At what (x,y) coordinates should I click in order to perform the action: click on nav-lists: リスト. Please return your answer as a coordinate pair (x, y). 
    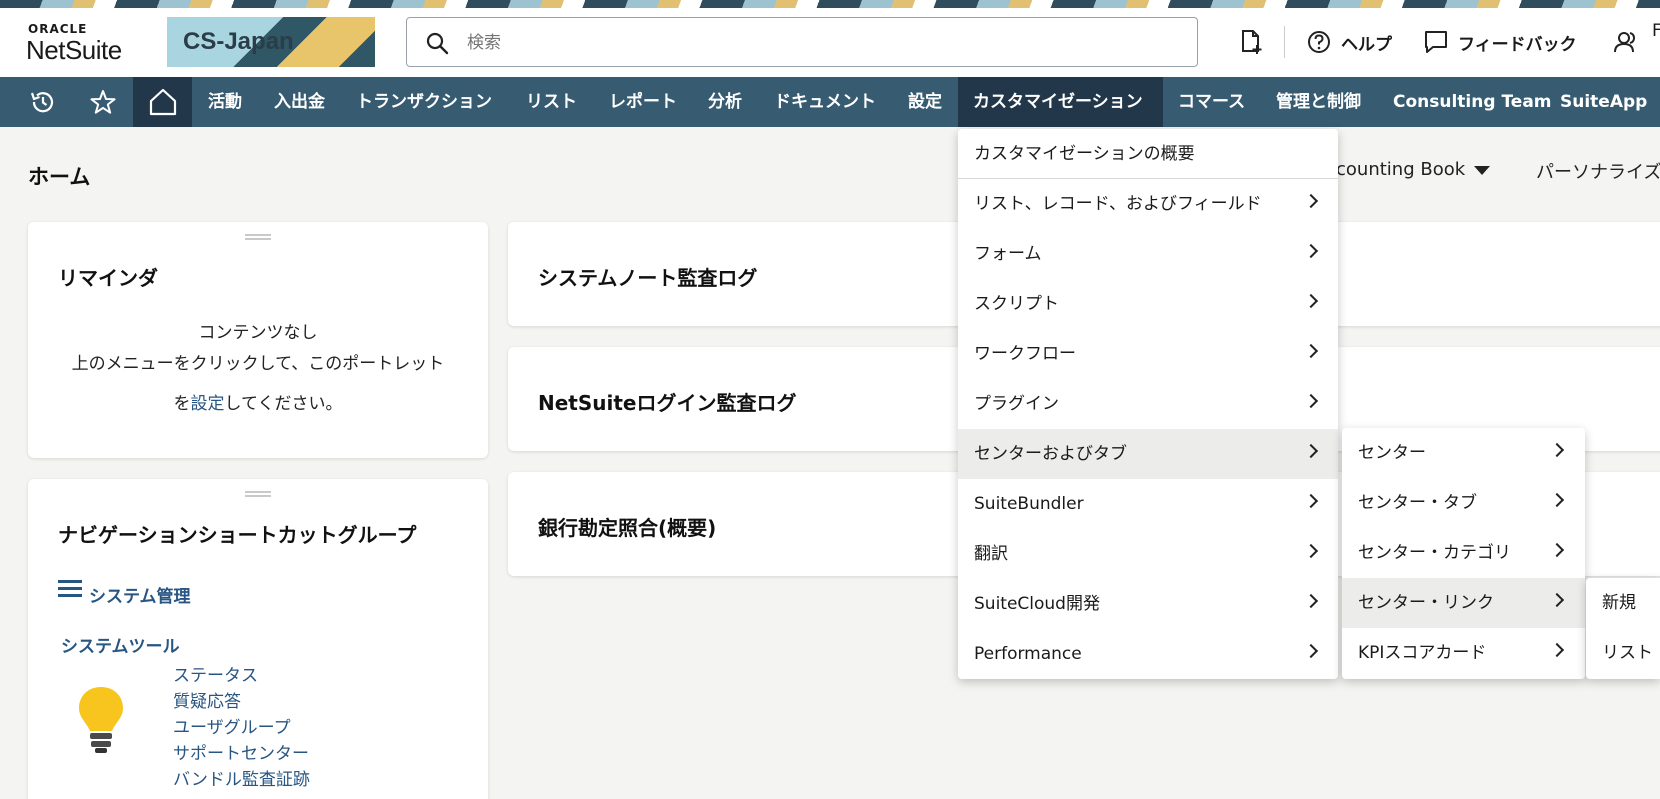
    Looking at the image, I should click on (551, 102).